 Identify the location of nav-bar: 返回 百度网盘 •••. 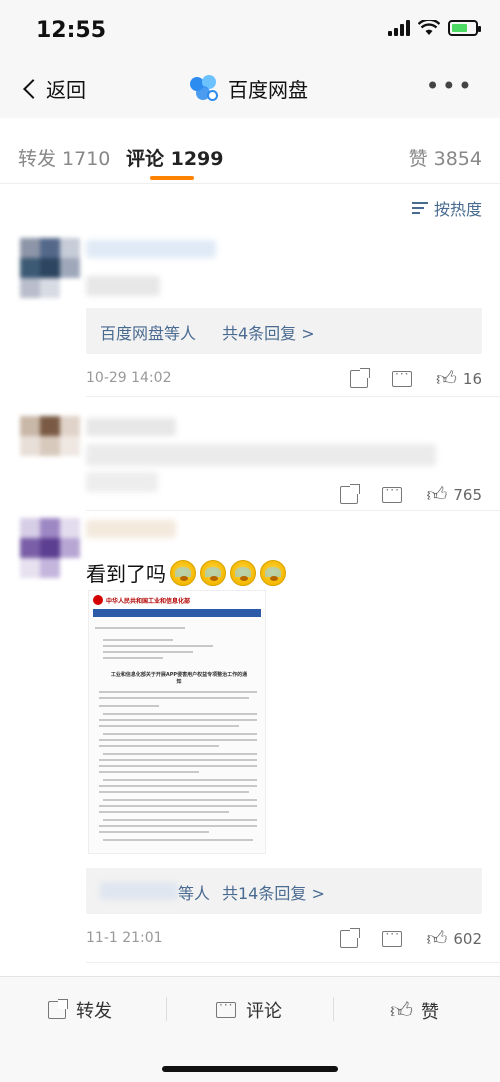
(250, 89).